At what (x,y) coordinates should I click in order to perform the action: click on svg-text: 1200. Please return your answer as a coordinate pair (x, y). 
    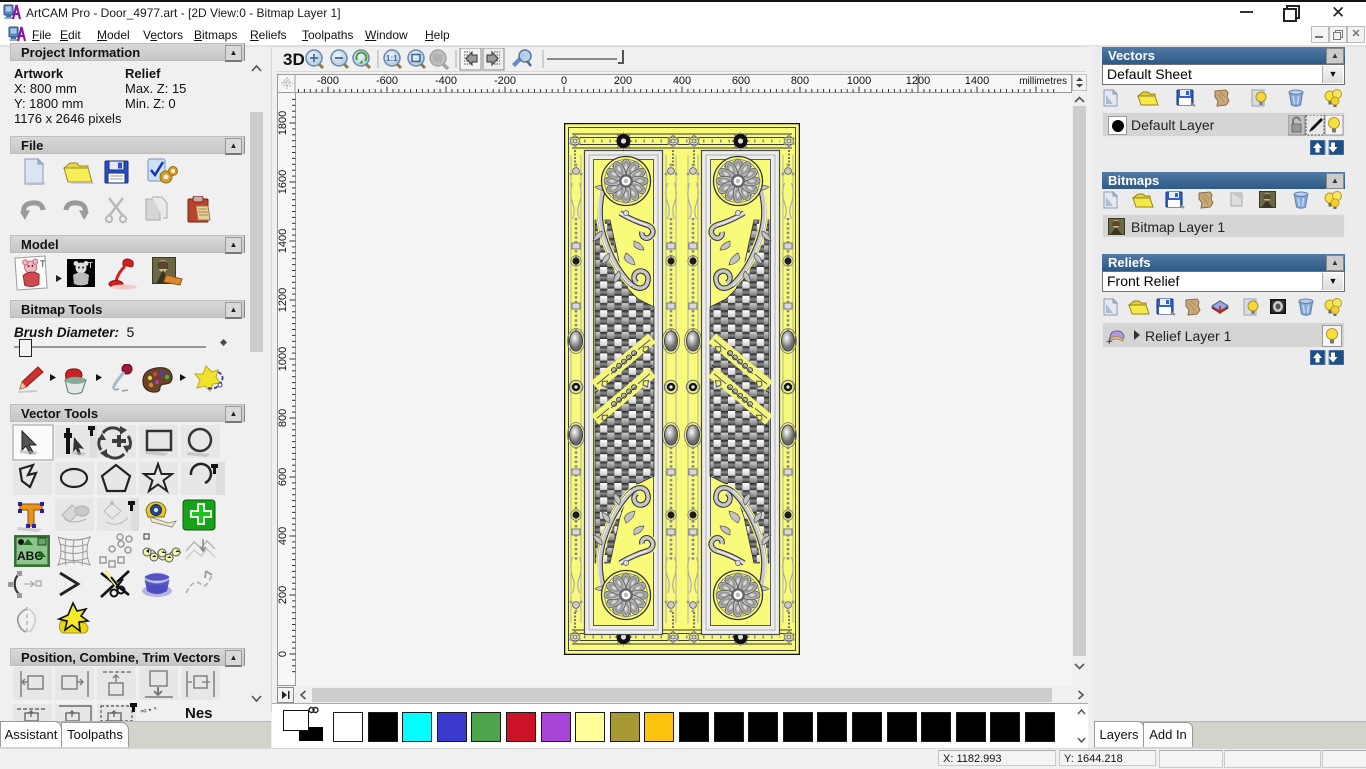
    Looking at the image, I should click on (283, 300).